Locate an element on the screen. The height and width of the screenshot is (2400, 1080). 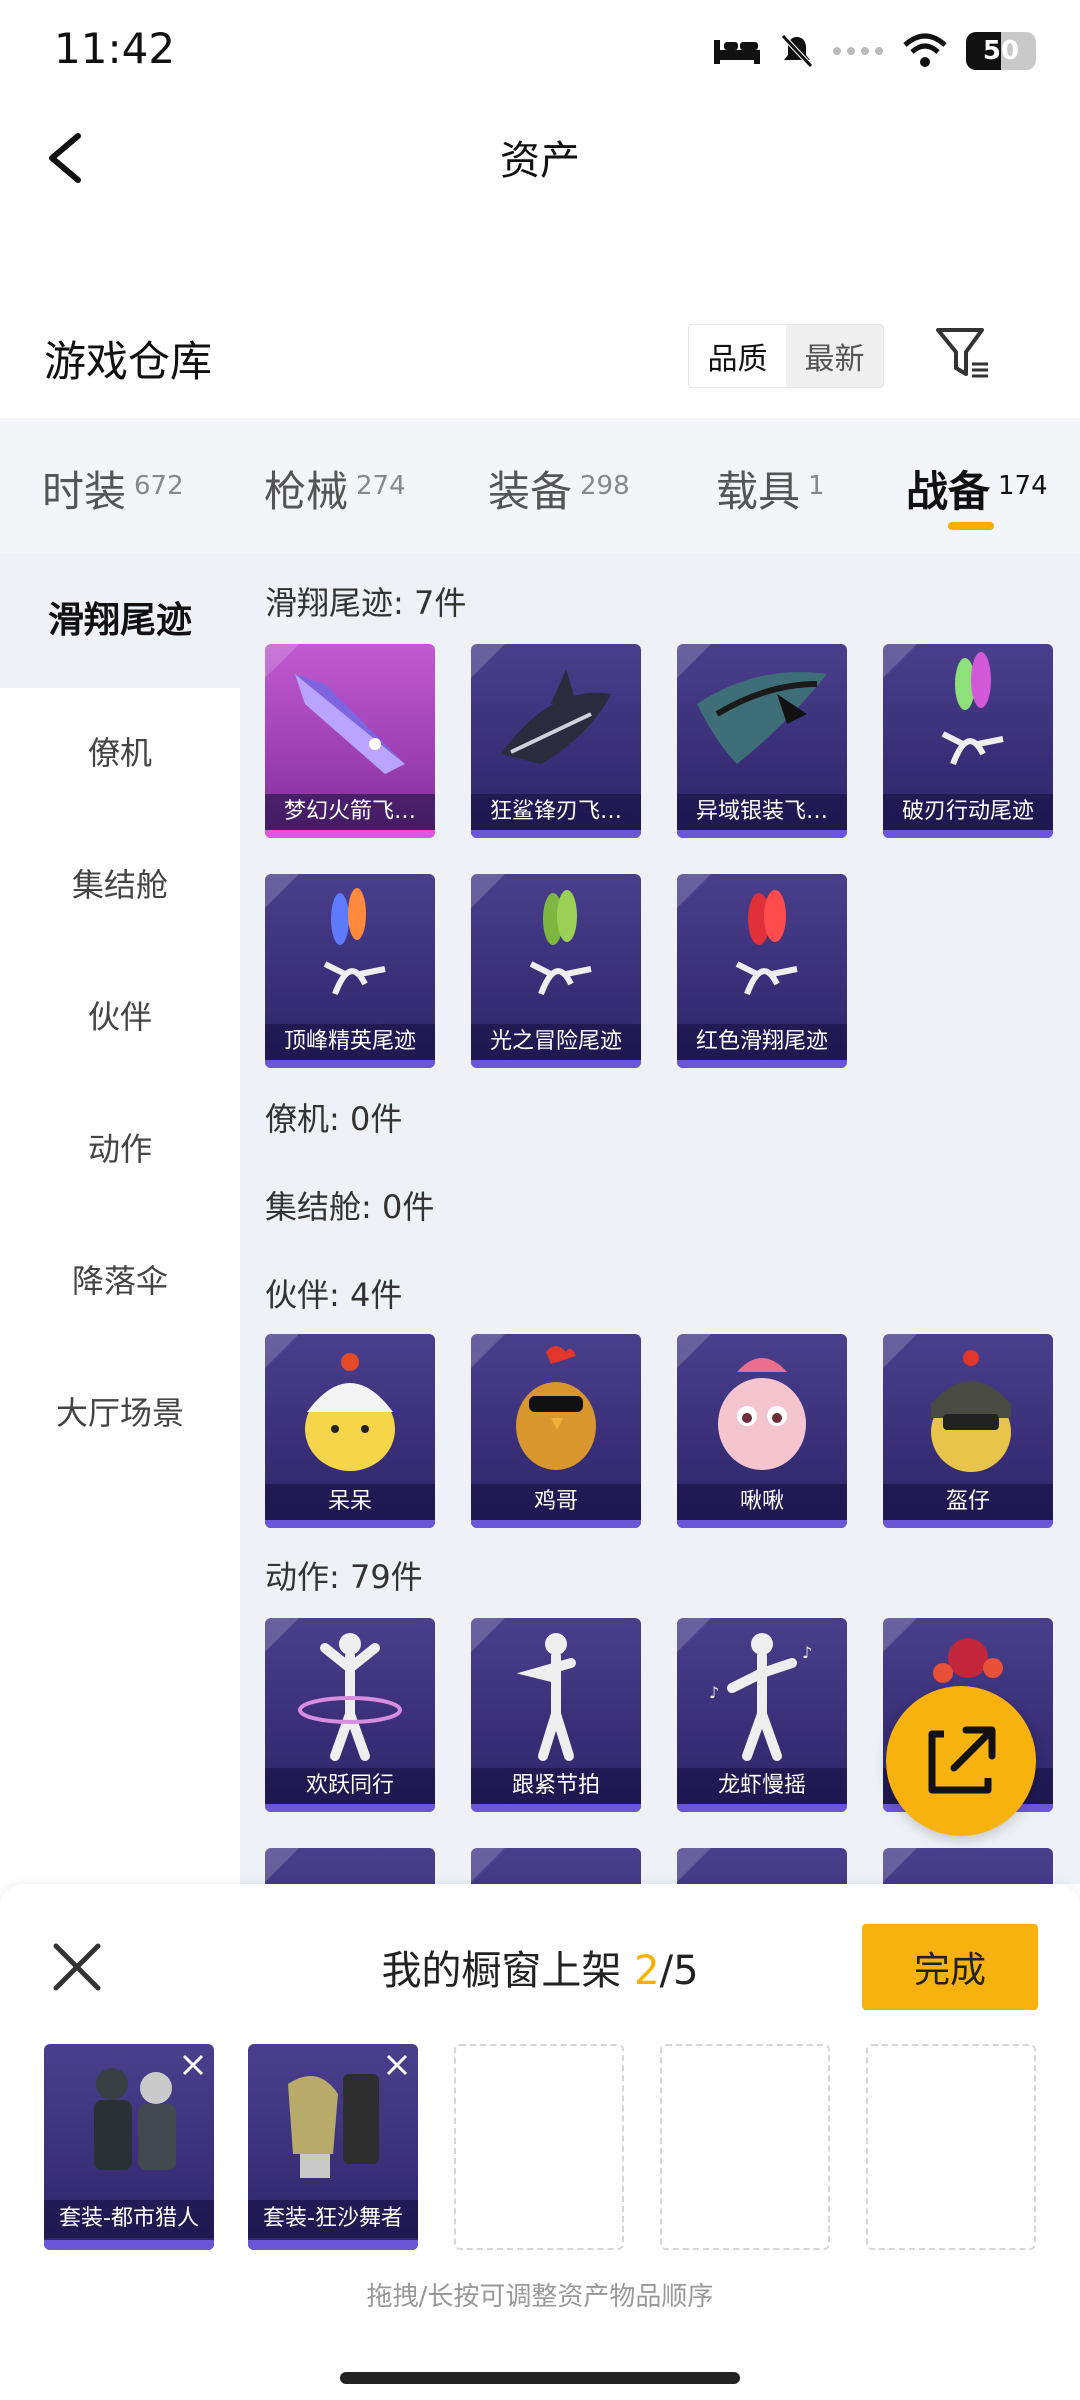
category-tabs: 时装 672 枪械 274 装备 298 载具 1 战备 174 is located at coordinates (540, 486).